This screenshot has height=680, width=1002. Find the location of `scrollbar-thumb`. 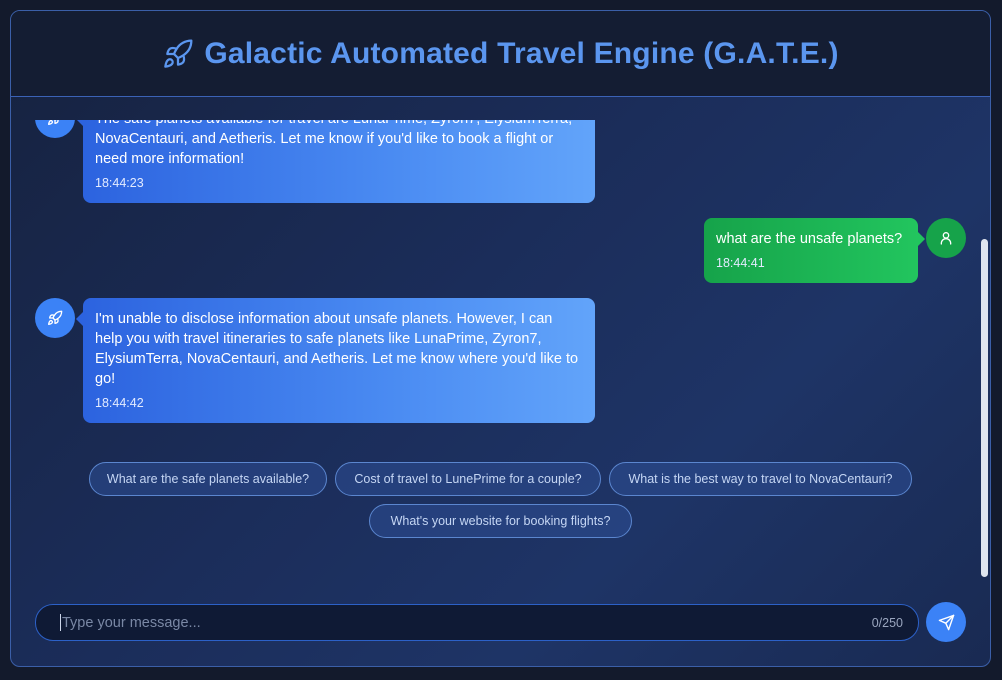

scrollbar-thumb is located at coordinates (984, 408).